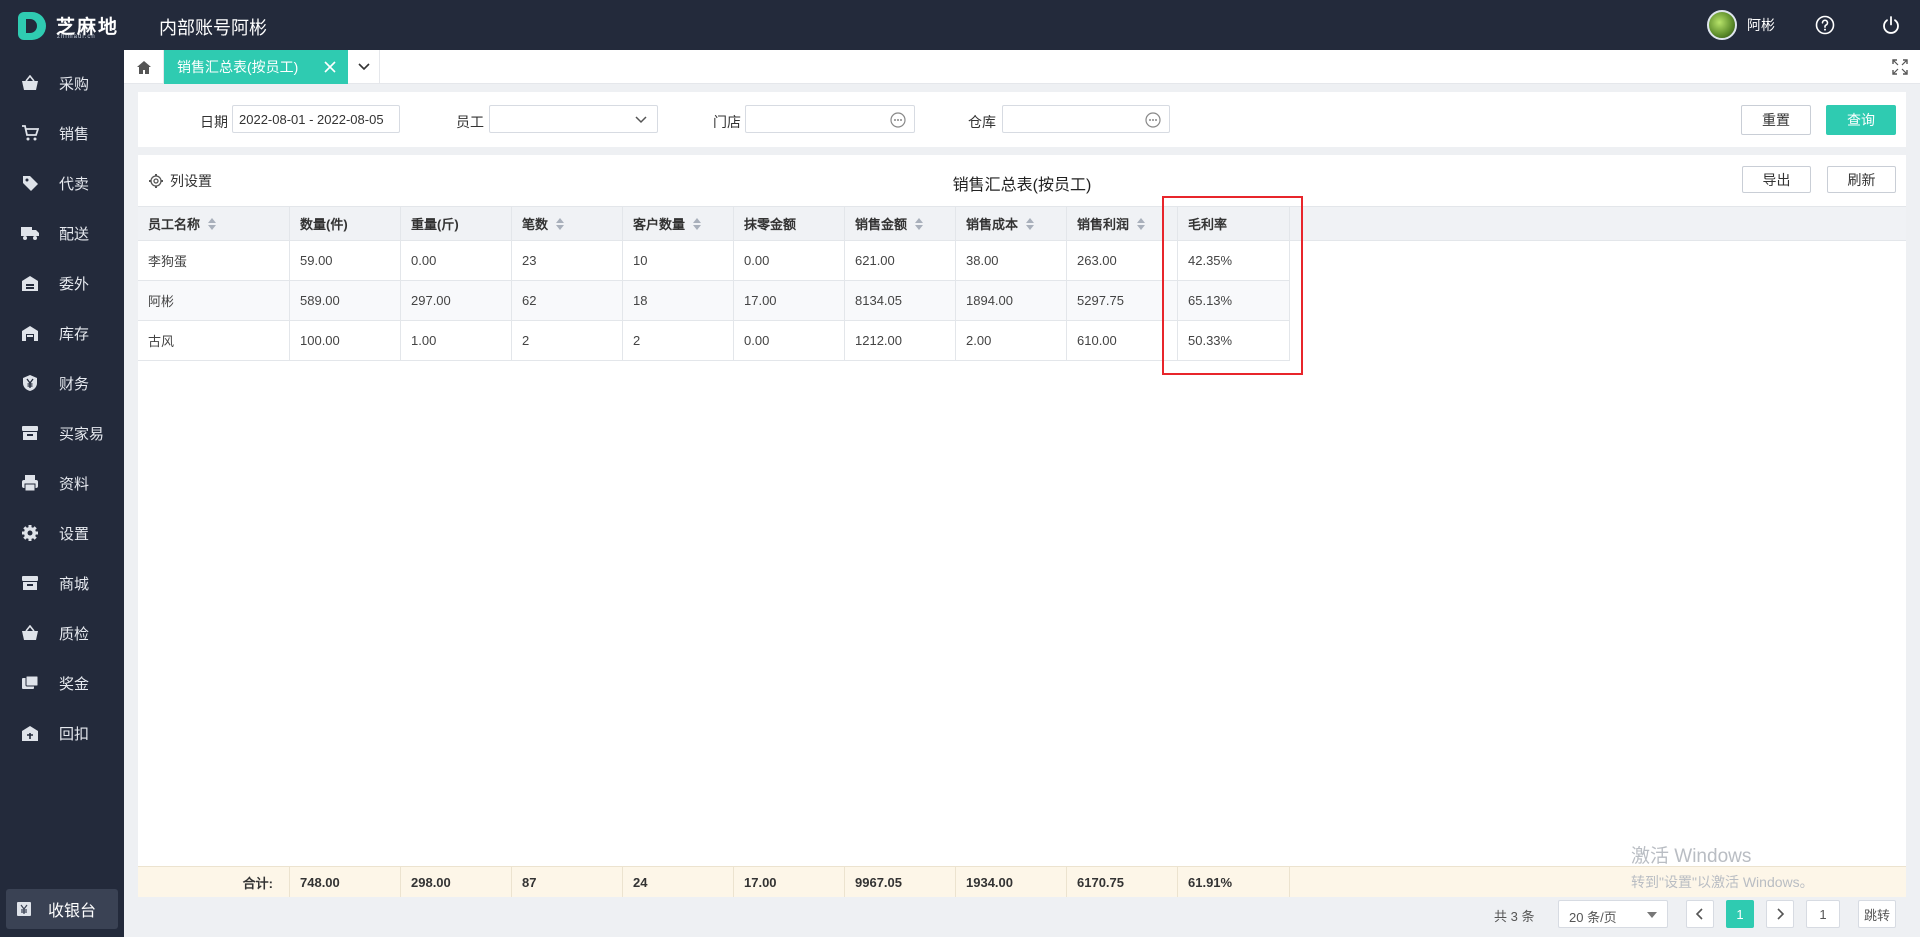  Describe the element at coordinates (345, 223) in the screenshot. I see `column-header-quantity: 数量(件)` at that location.